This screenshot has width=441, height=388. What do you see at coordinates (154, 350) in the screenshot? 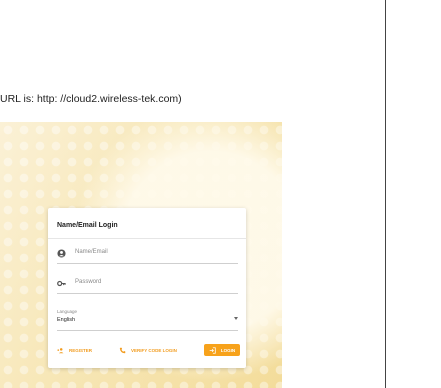
I see `verify-code-label: VERIFY CODE LOGIN` at bounding box center [154, 350].